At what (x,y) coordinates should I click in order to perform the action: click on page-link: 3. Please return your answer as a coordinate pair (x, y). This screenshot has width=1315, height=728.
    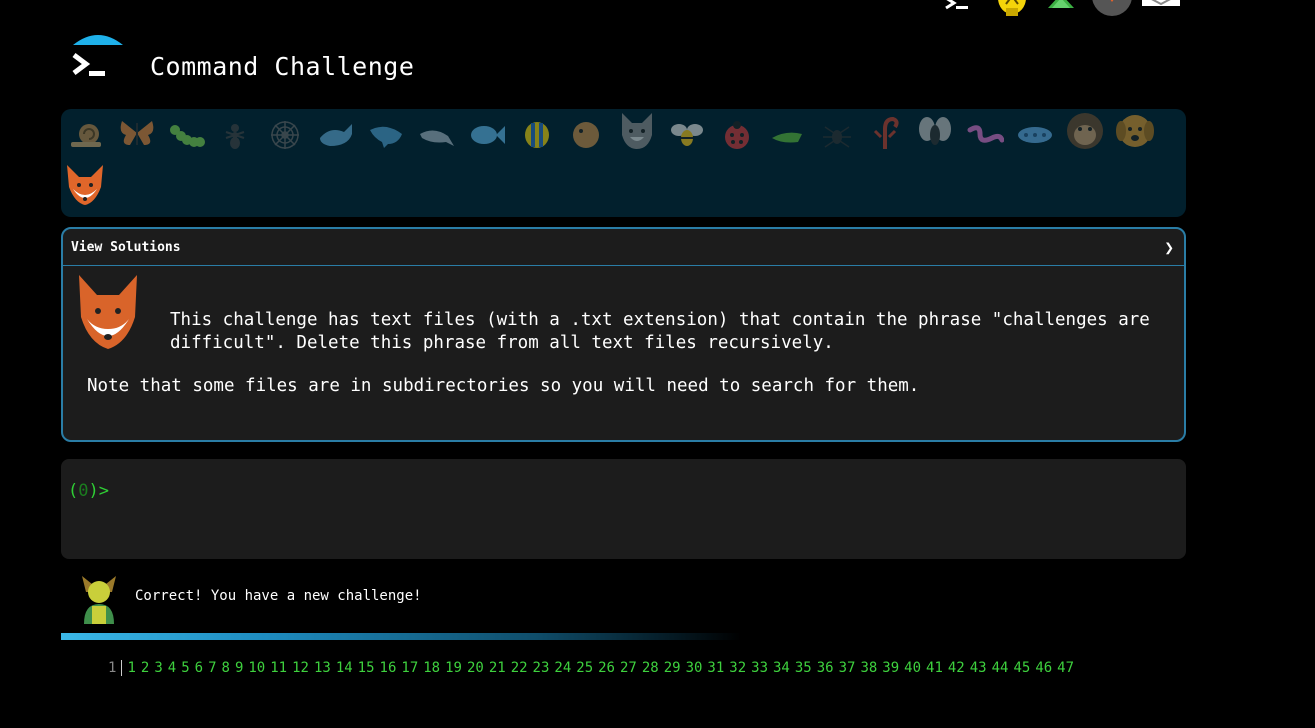
    Looking at the image, I should click on (158, 668).